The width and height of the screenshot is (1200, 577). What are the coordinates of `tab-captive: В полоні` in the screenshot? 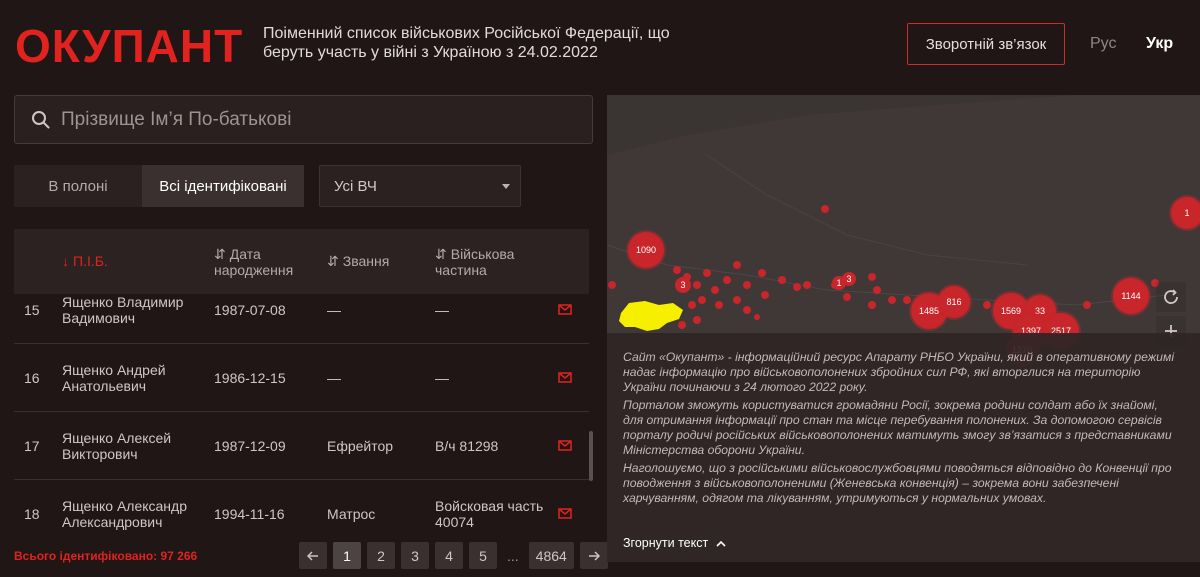 It's located at (78, 186).